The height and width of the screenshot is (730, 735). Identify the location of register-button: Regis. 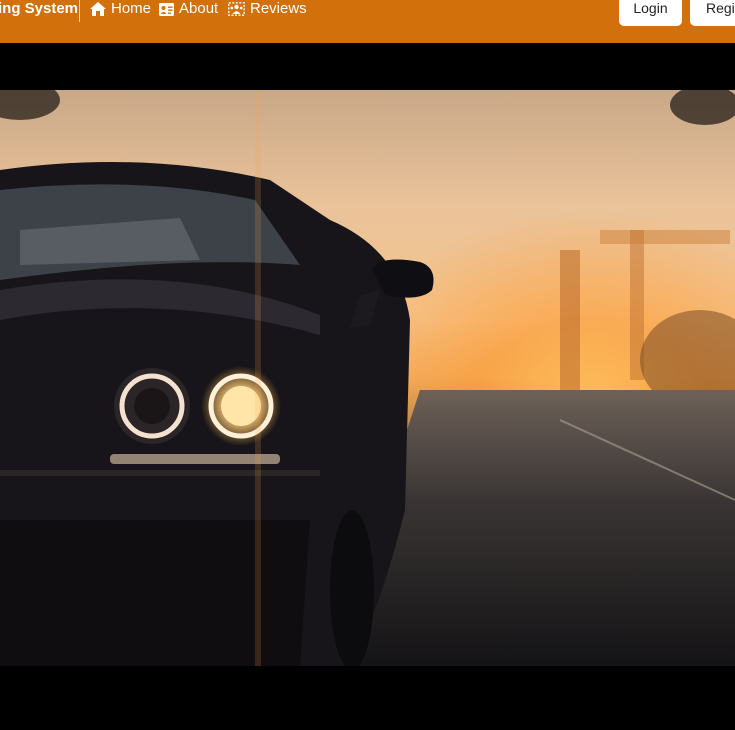
(712, 13).